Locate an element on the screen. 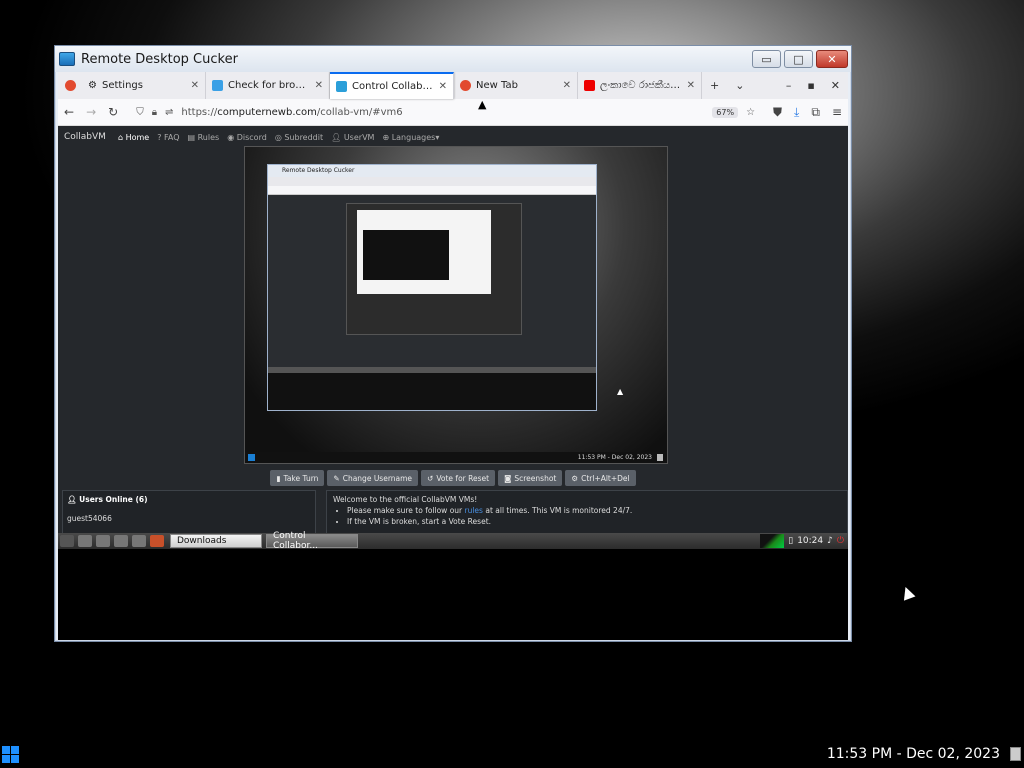 The width and height of the screenshot is (1024, 768). tab-settings: ⚙ Settings ✕ is located at coordinates (144, 85).